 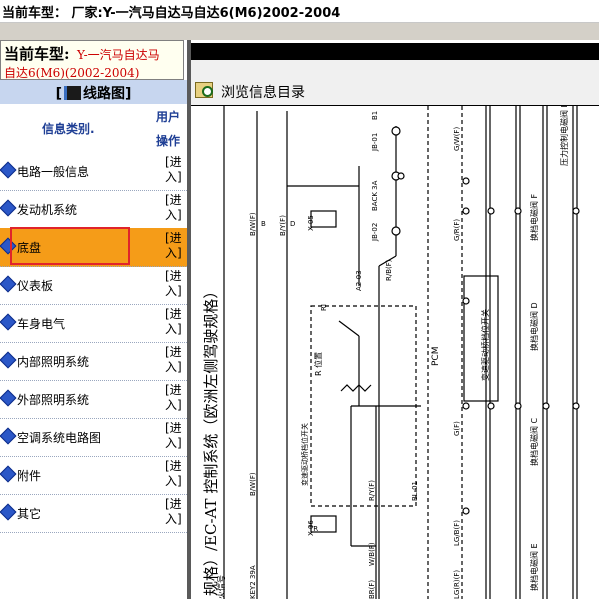 What do you see at coordinates (457, 584) in the screenshot?
I see `diagram-label-lgrf: LG(R)(F)` at bounding box center [457, 584].